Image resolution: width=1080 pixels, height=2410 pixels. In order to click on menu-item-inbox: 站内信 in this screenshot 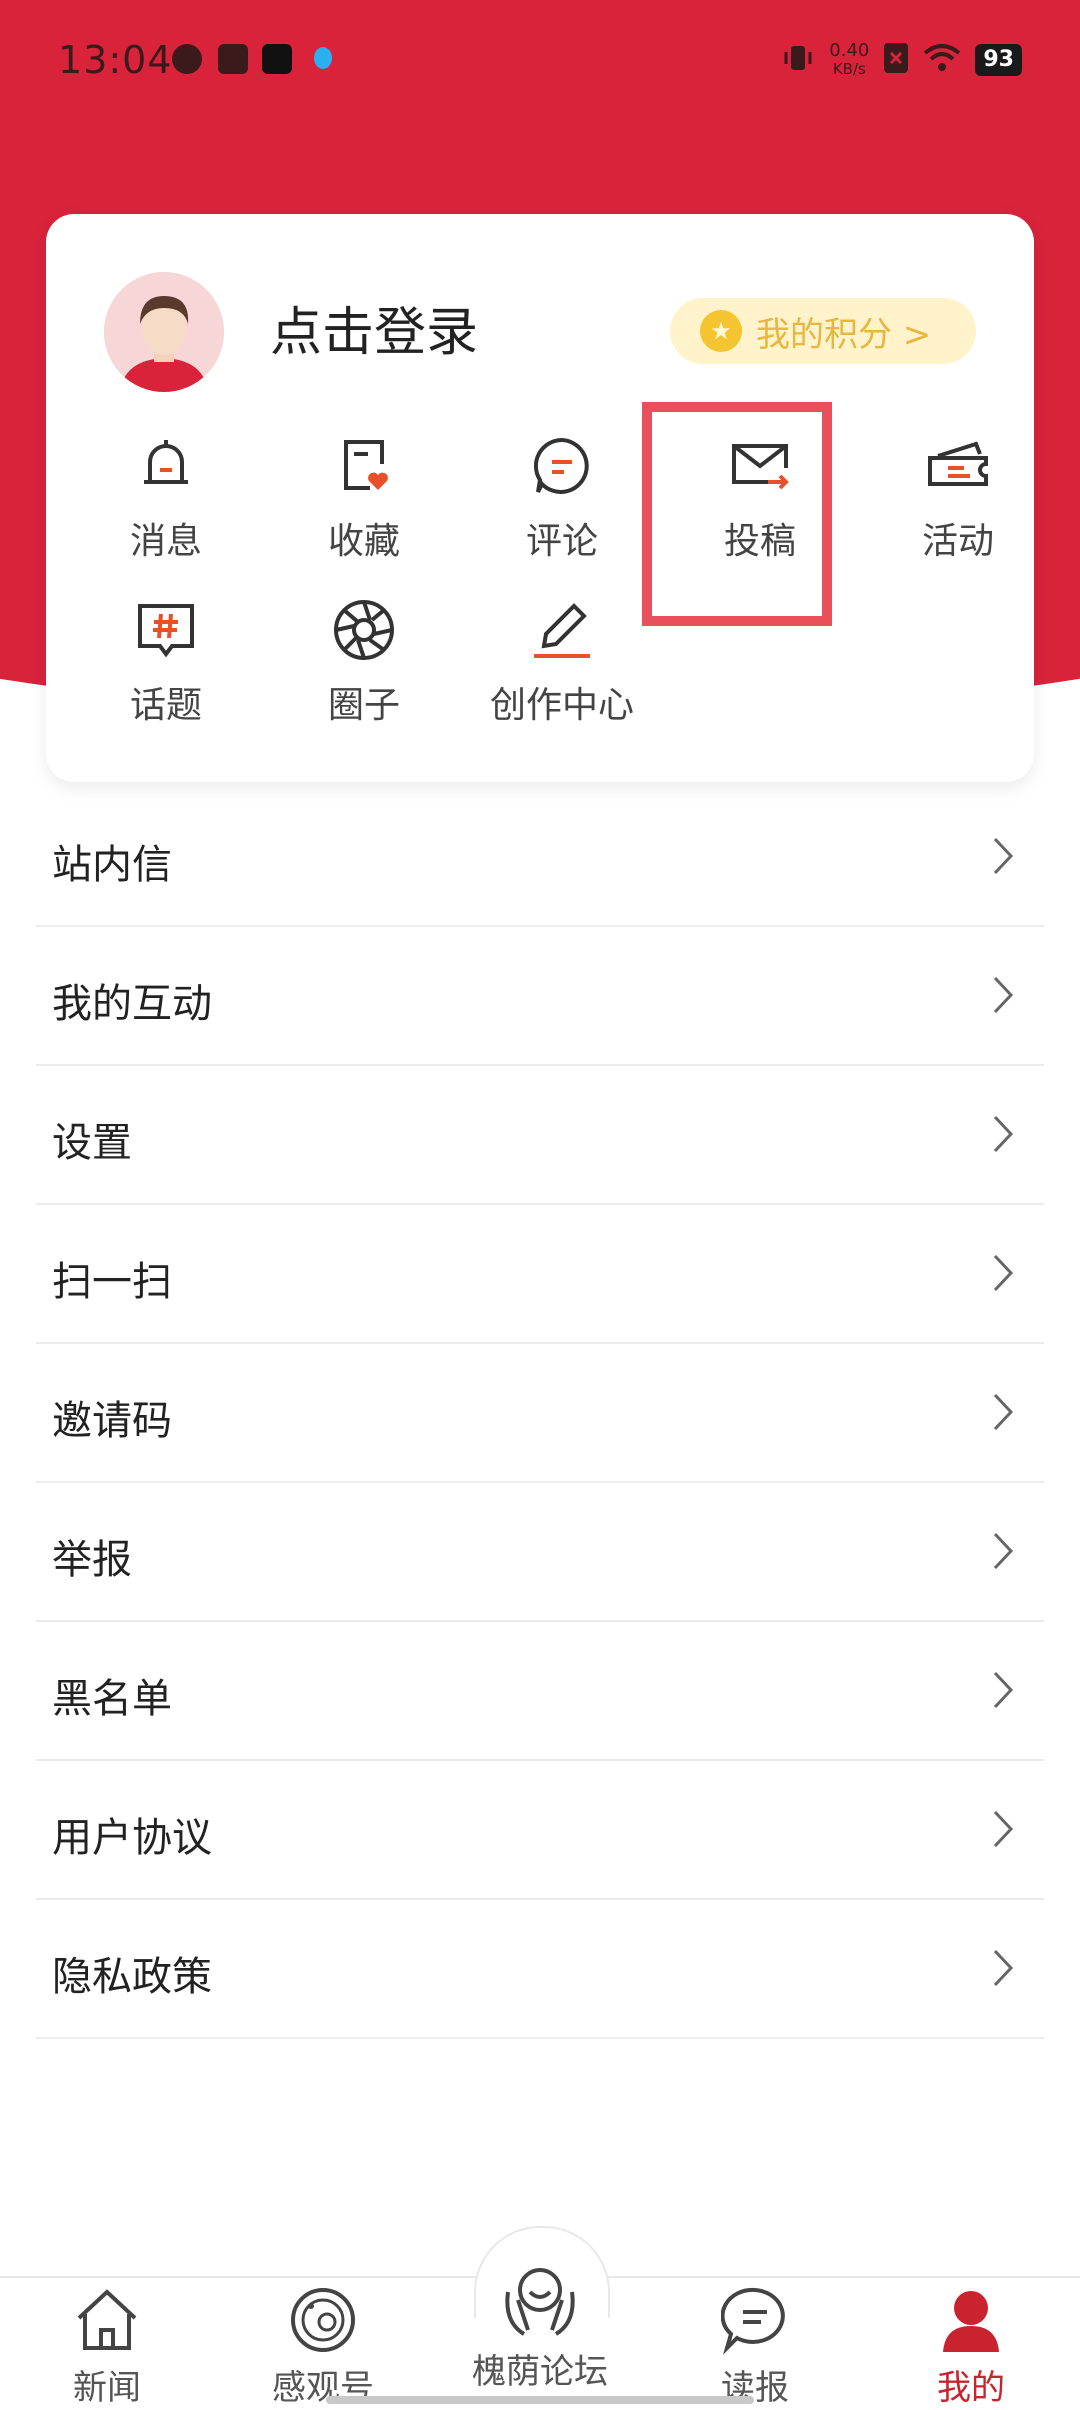, I will do `click(540, 857)`.